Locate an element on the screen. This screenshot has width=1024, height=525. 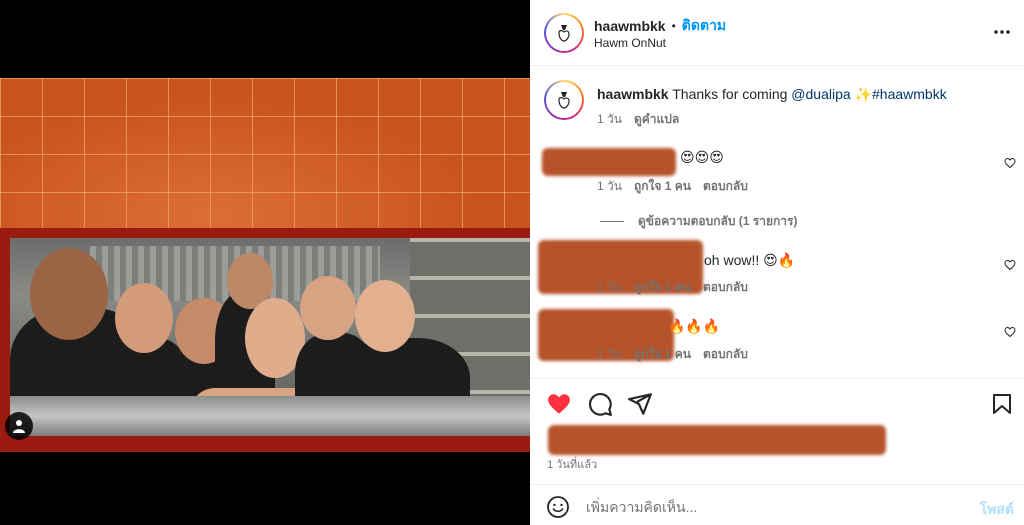
header-username: haawmbkk is located at coordinates (630, 26).